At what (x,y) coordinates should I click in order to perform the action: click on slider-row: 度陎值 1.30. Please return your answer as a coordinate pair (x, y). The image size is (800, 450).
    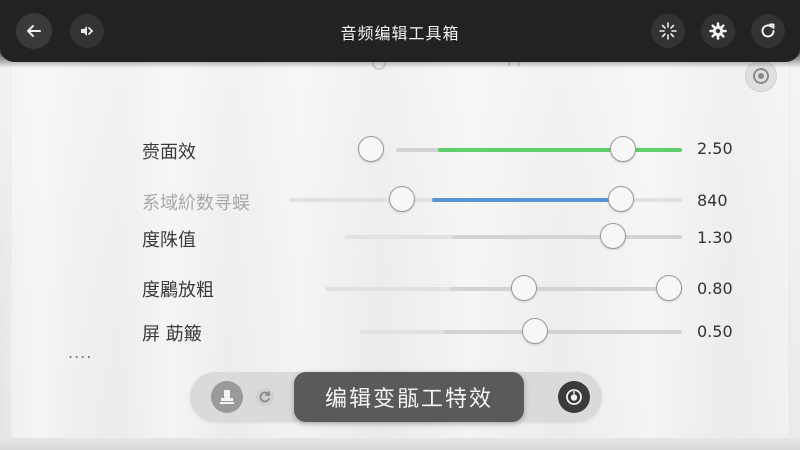
    Looking at the image, I should click on (400, 238).